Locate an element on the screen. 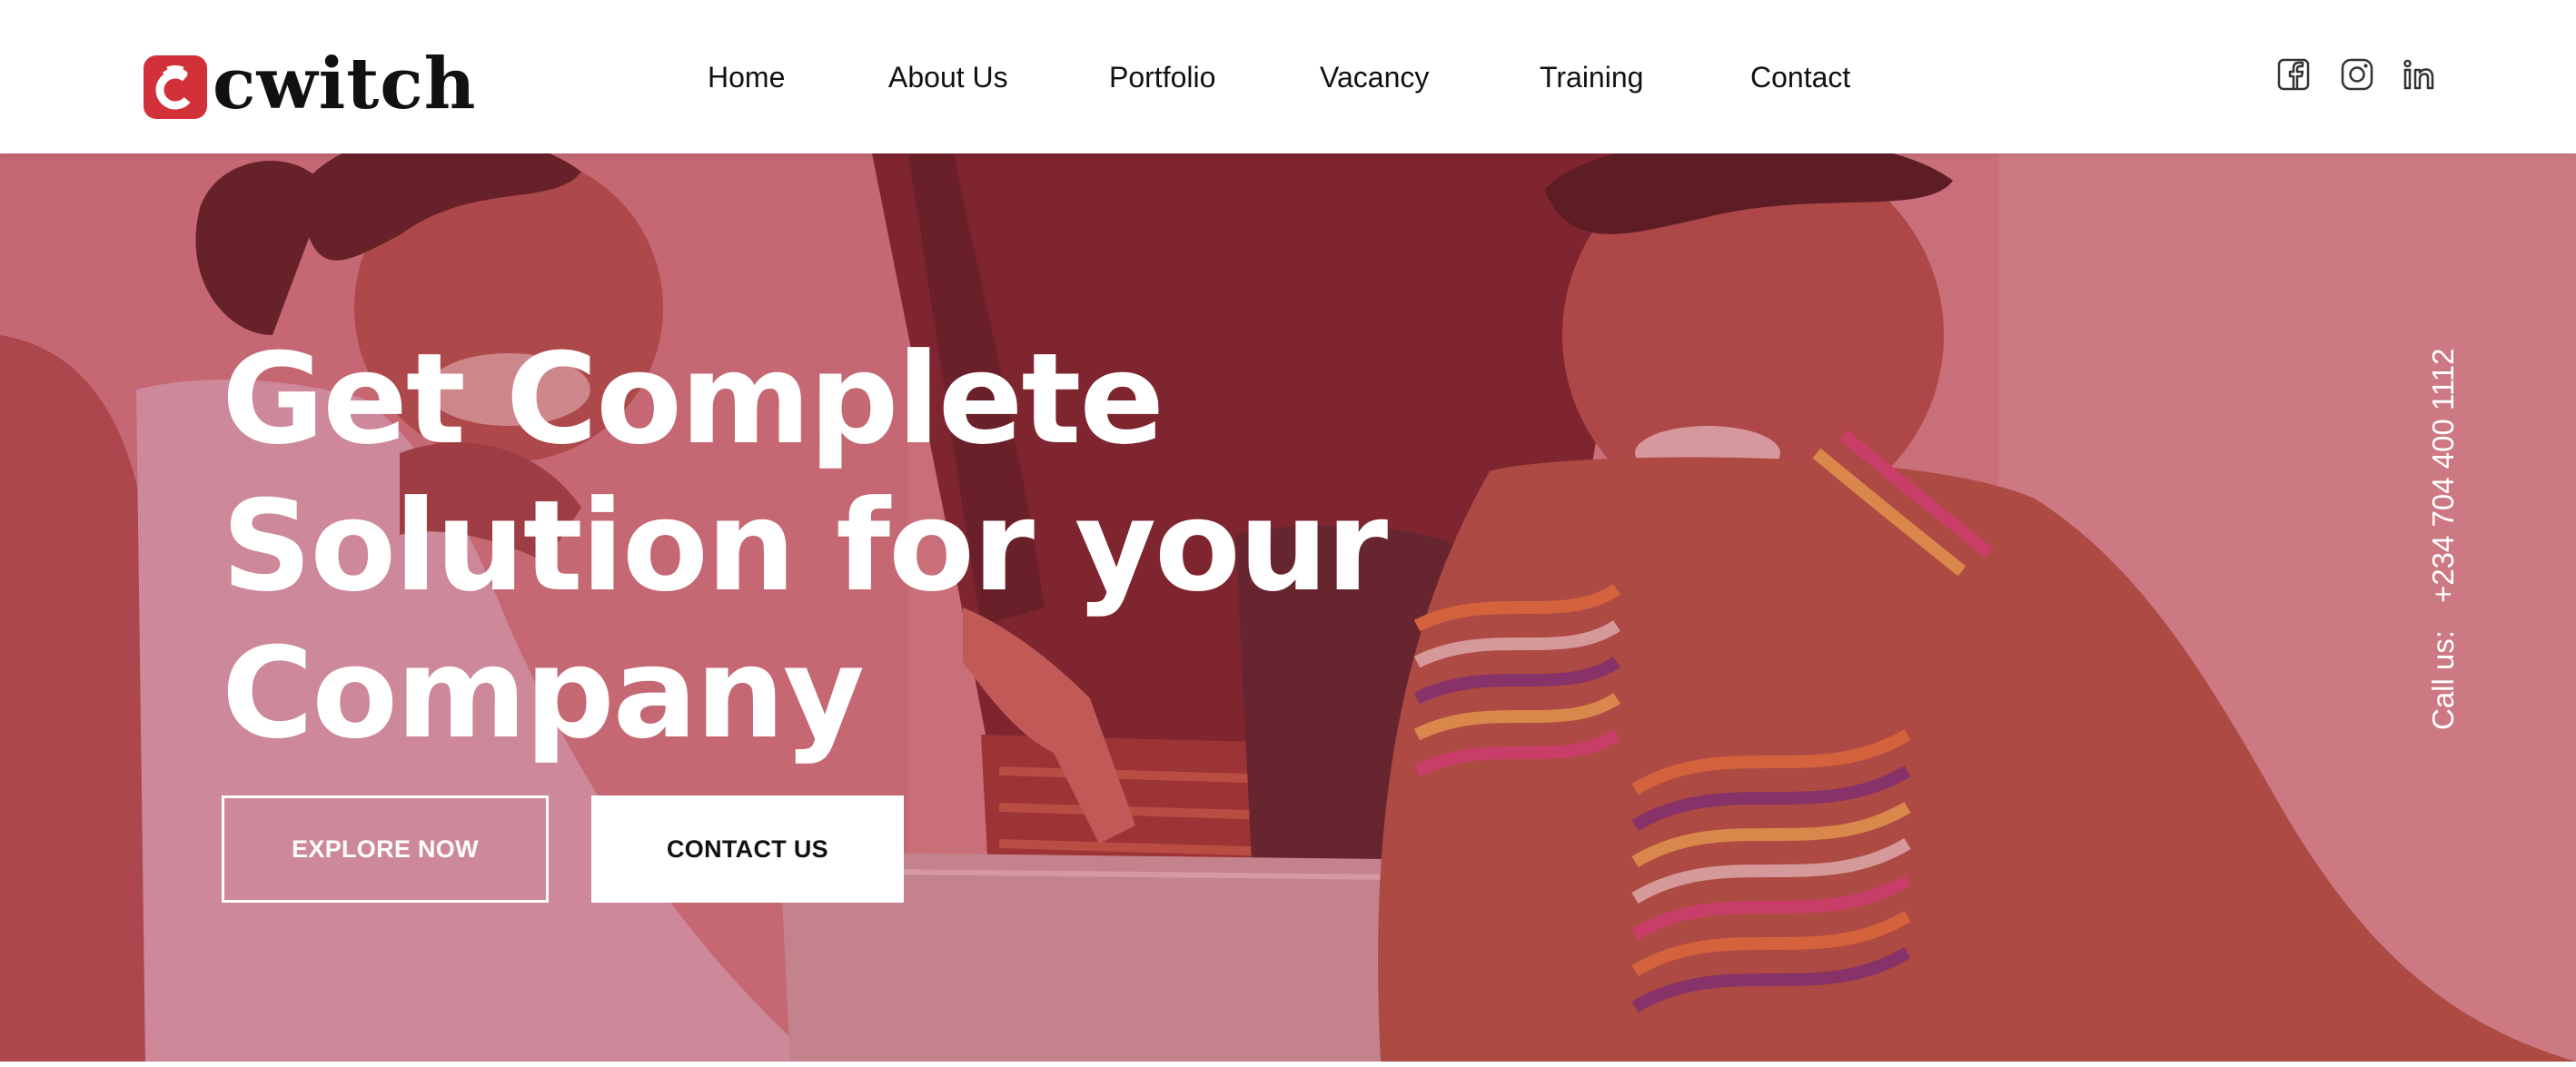 The height and width of the screenshot is (1067, 2576). explore-now-button: EXPLORE NOW is located at coordinates (385, 849).